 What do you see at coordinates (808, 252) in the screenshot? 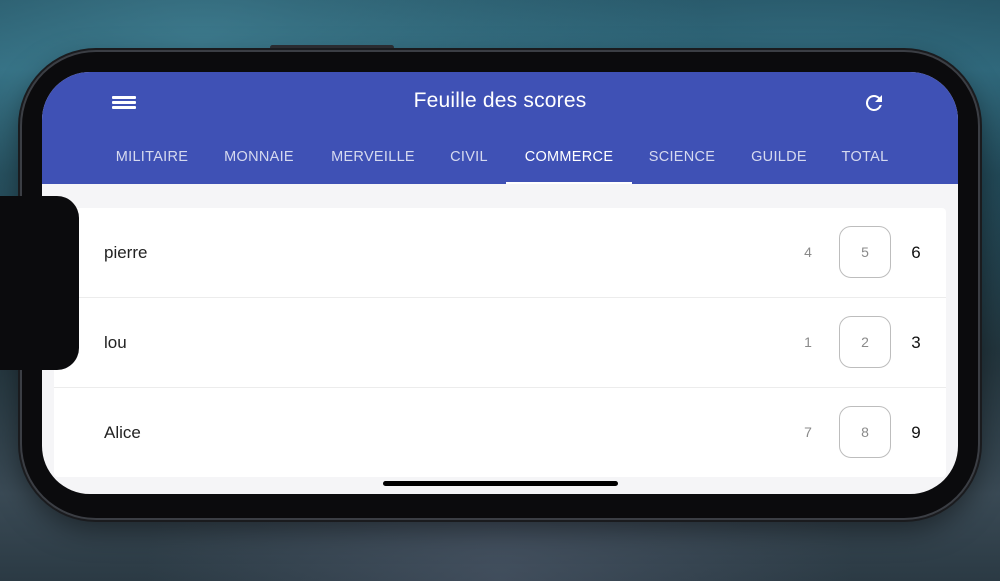
I see `previous-value: 4` at bounding box center [808, 252].